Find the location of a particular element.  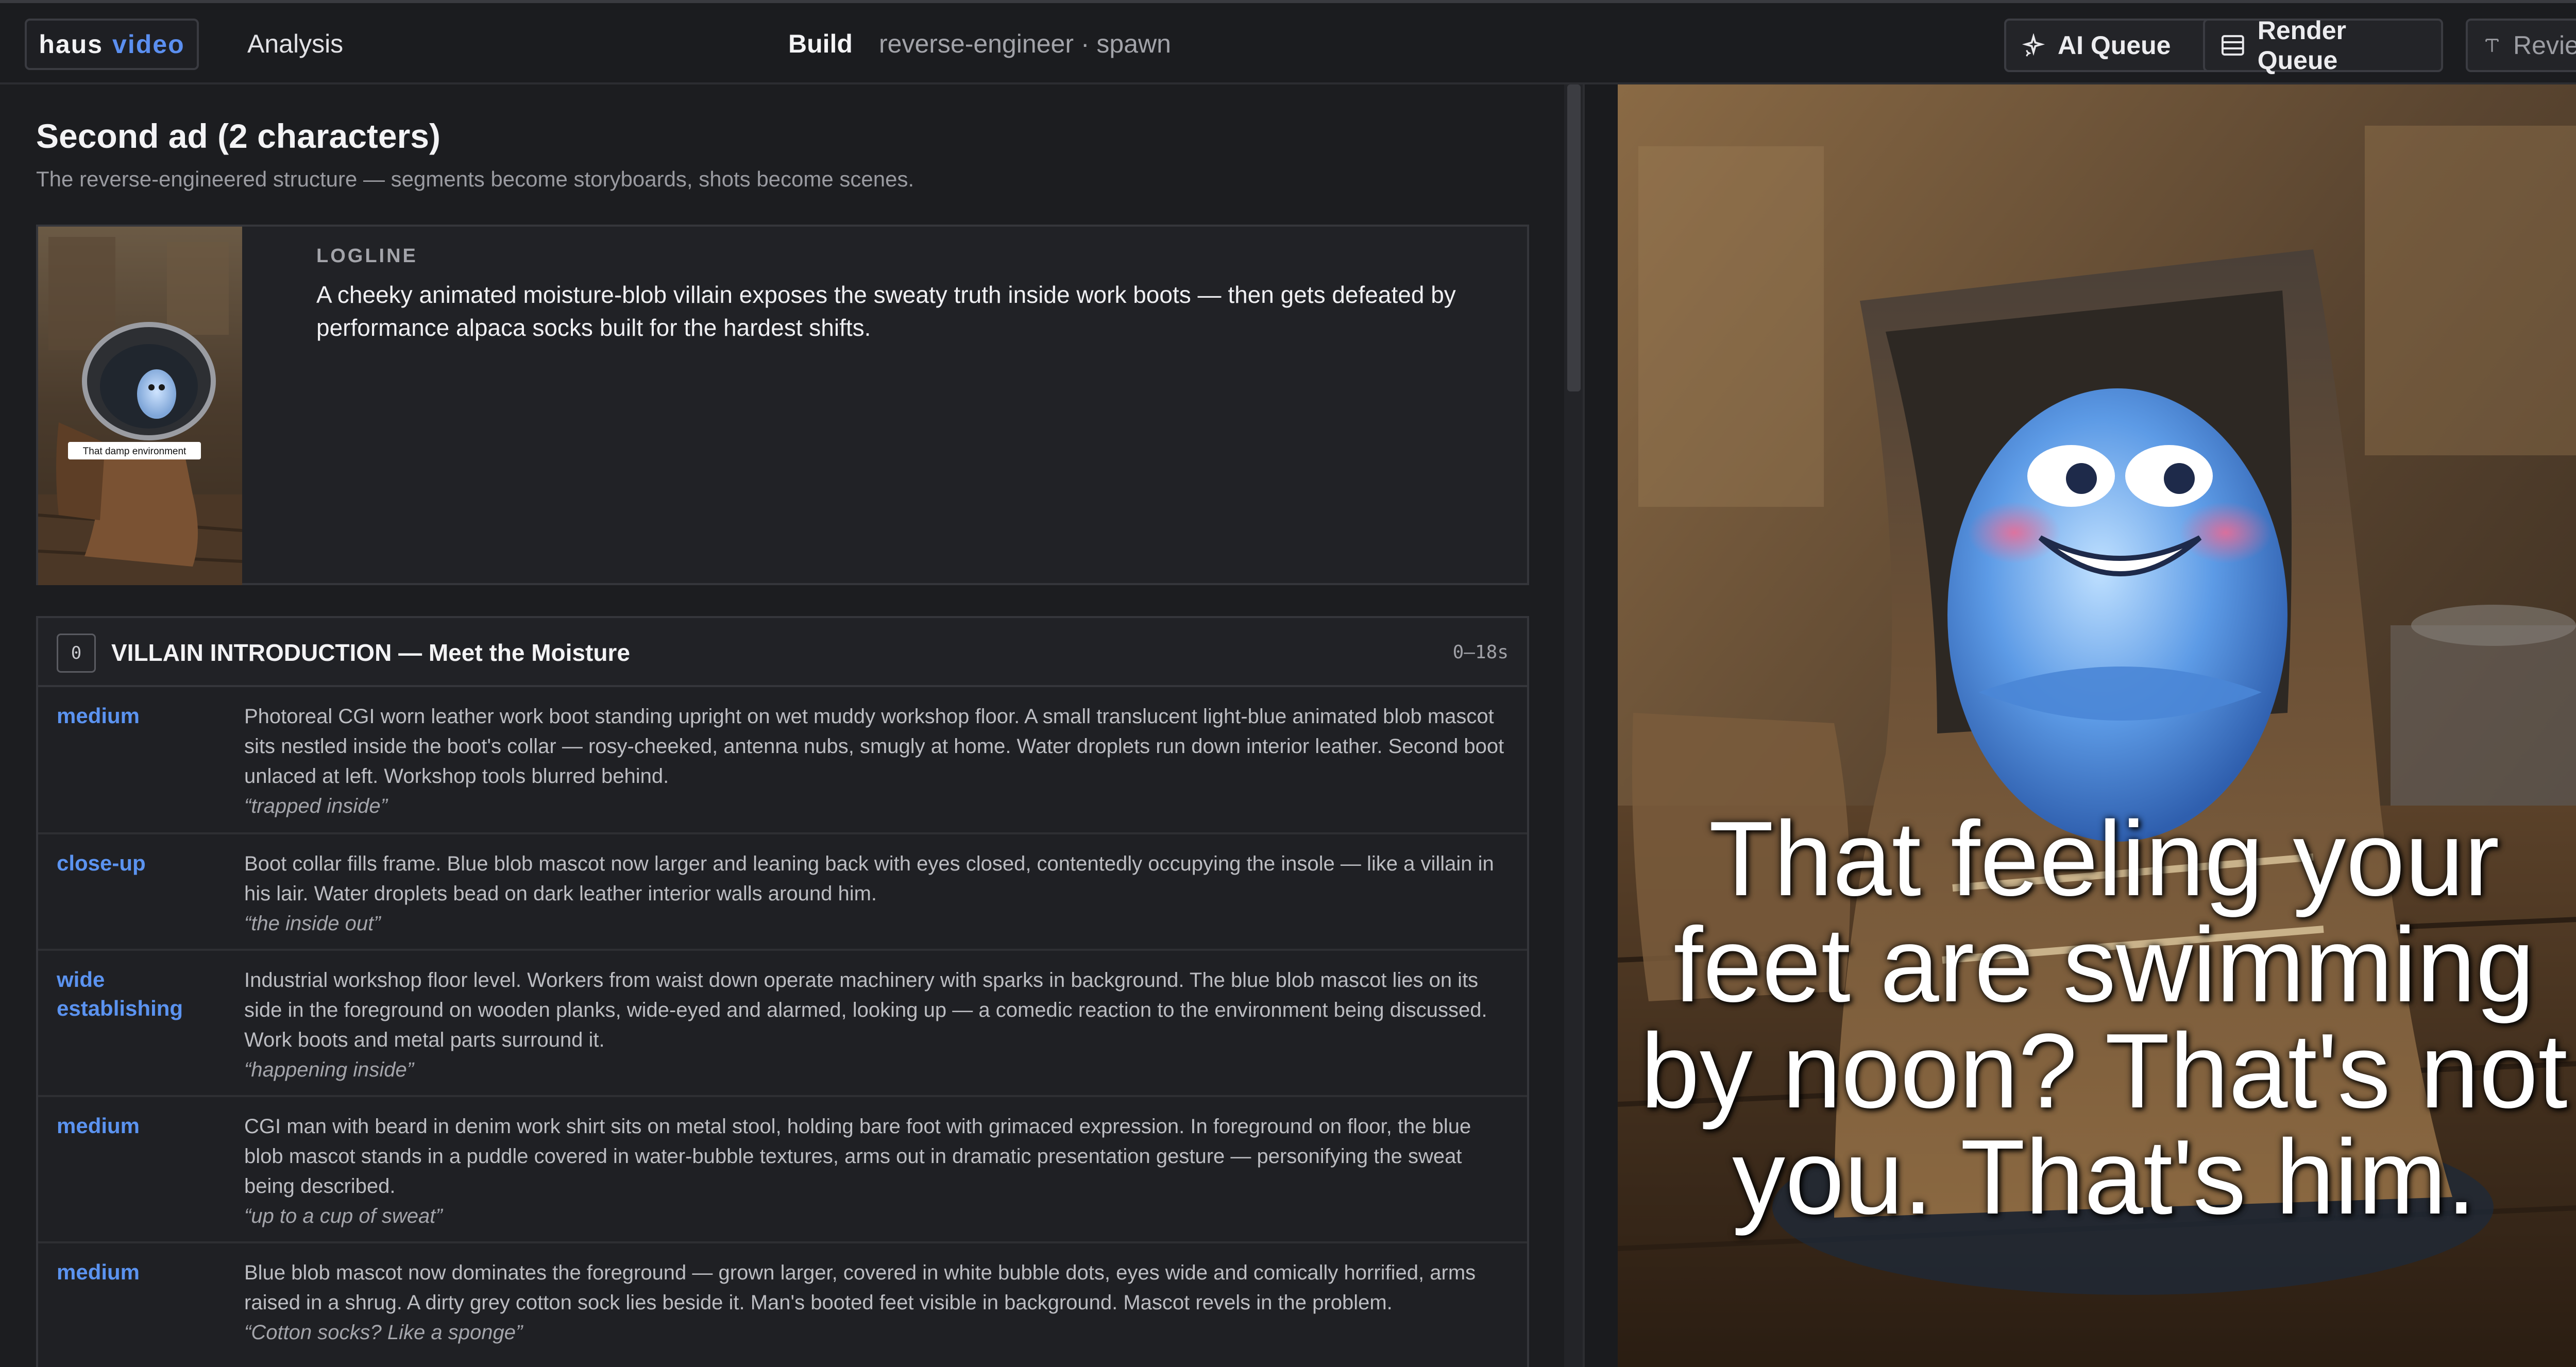

brand-word-haus: haus is located at coordinates (71, 44).